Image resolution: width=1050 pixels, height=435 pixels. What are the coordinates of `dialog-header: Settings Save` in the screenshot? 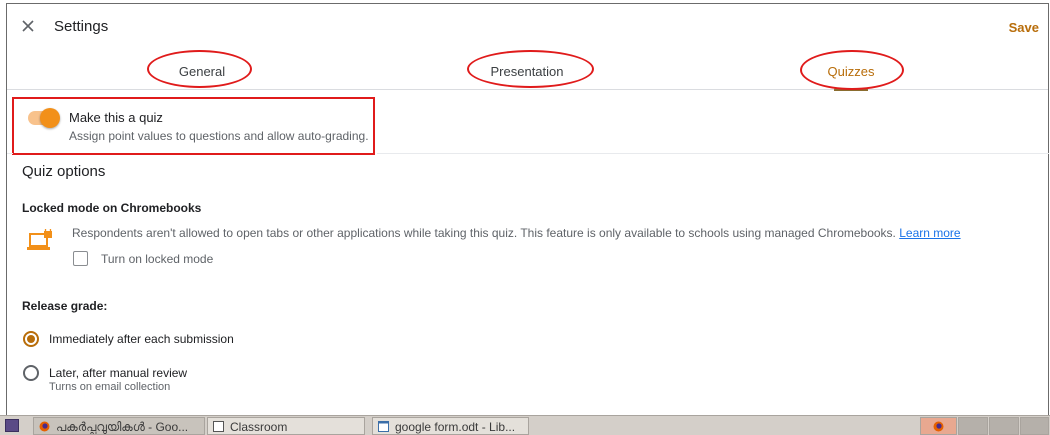 It's located at (527, 27).